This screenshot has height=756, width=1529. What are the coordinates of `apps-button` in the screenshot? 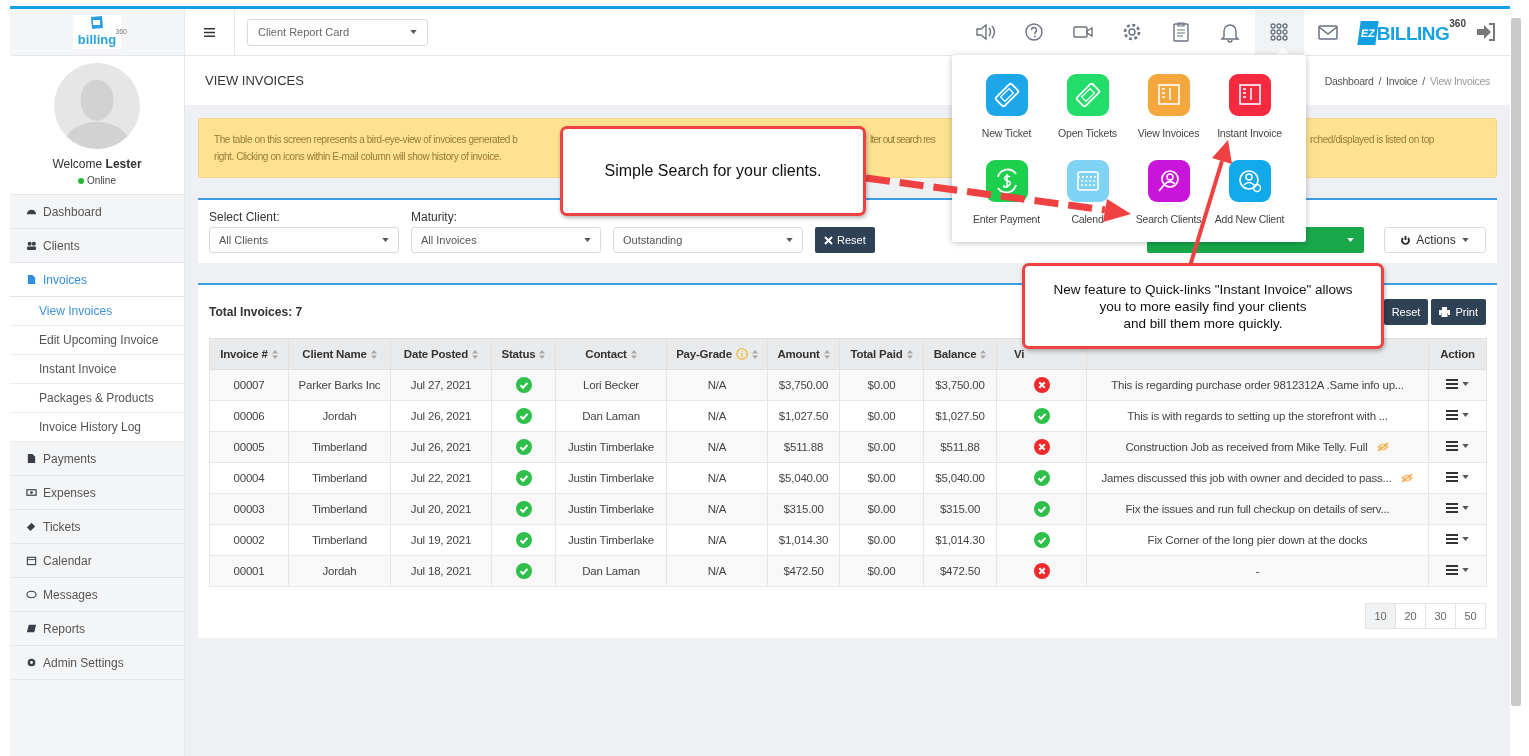 It's located at (1279, 32).